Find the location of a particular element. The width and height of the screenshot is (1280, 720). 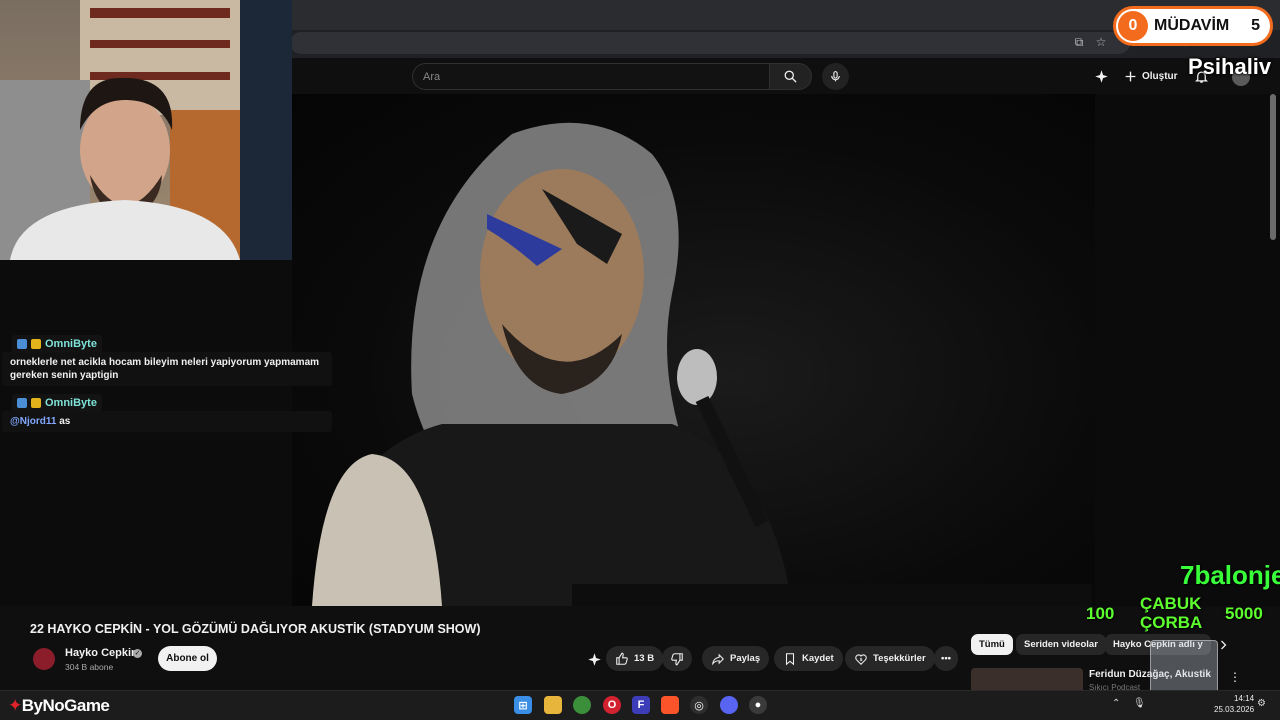

save-button: Kaydet is located at coordinates (808, 658).